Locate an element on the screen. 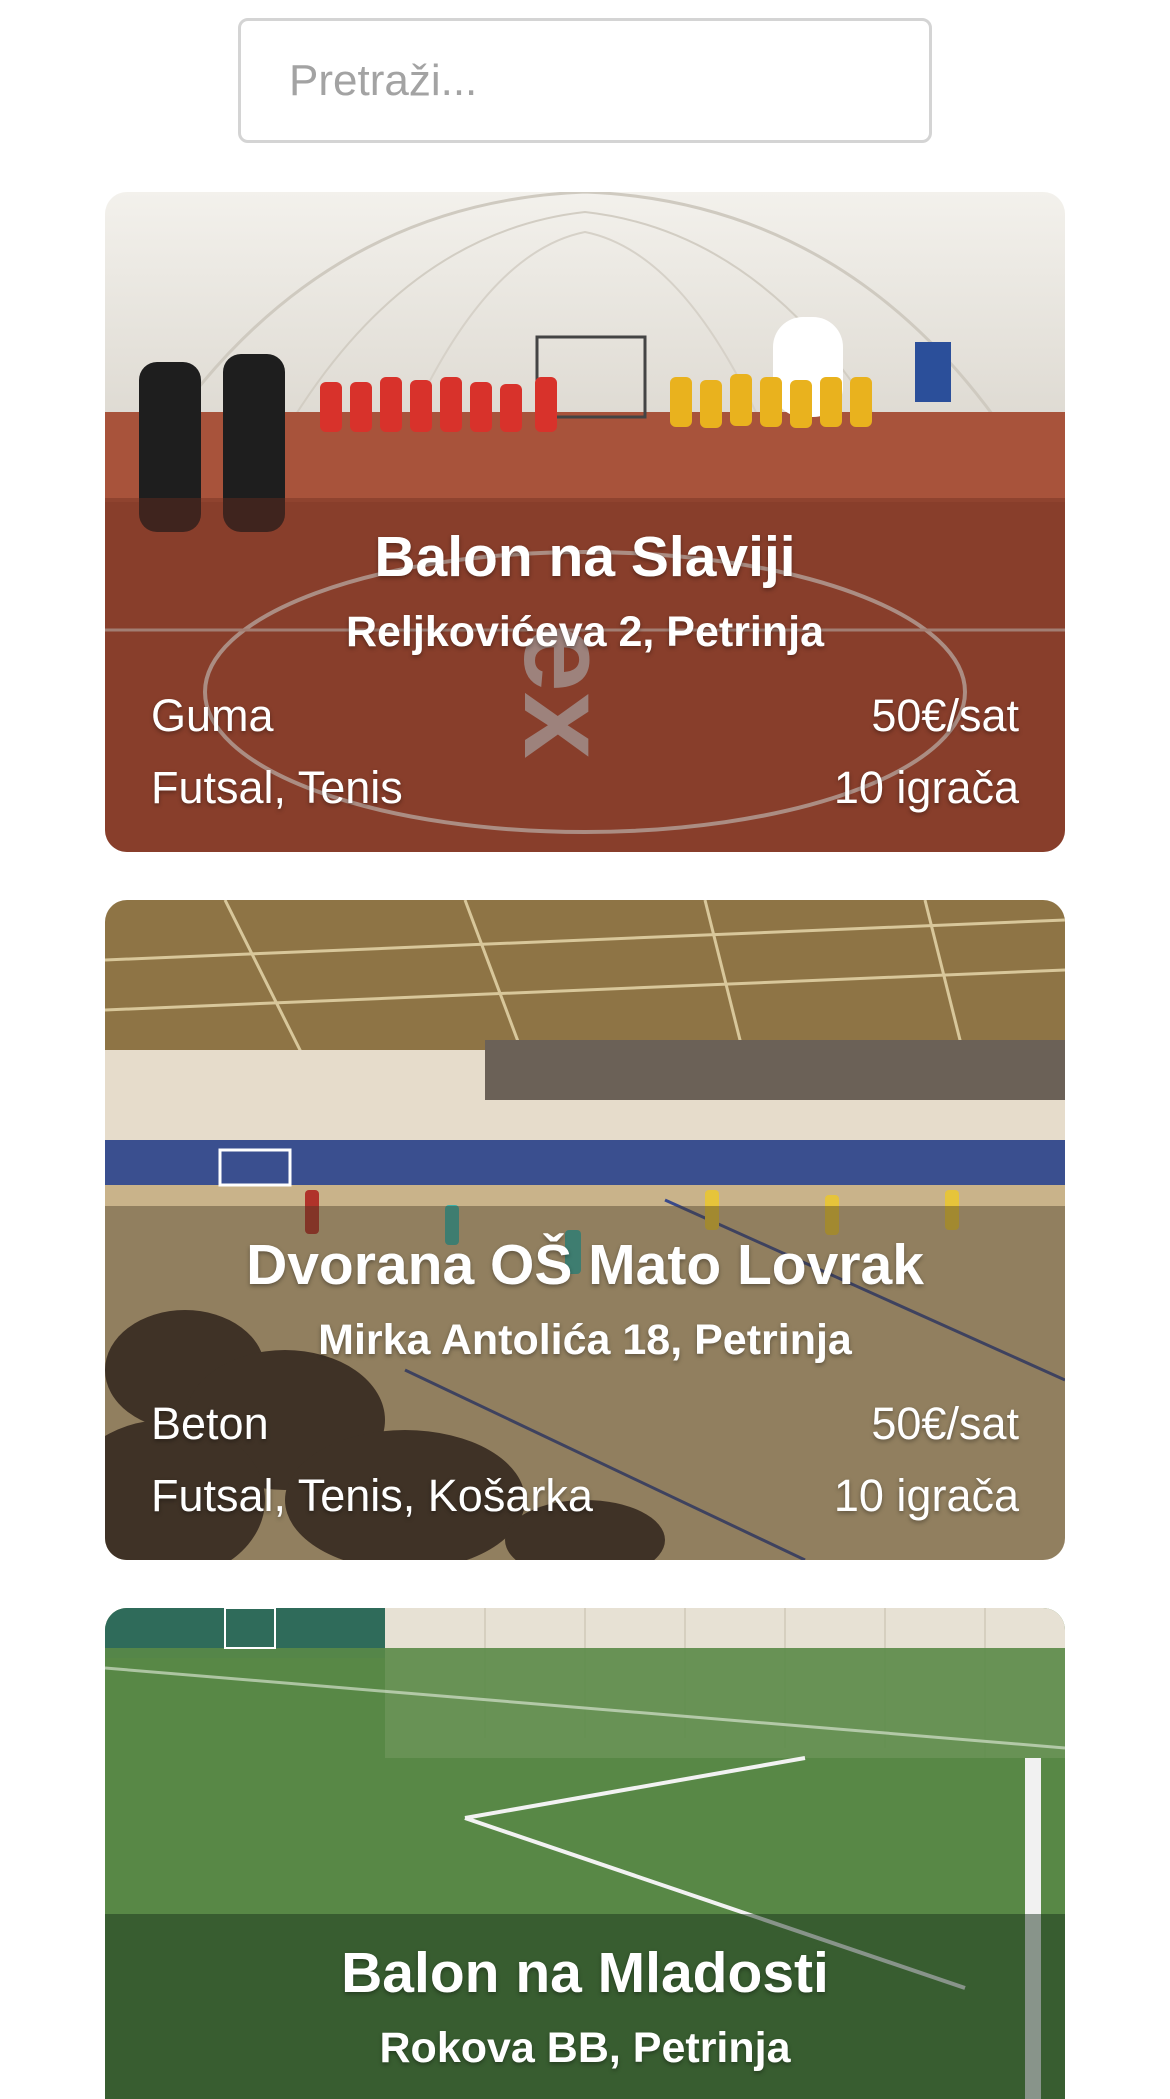 The width and height of the screenshot is (1170, 2099). search-bar is located at coordinates (585, 80).